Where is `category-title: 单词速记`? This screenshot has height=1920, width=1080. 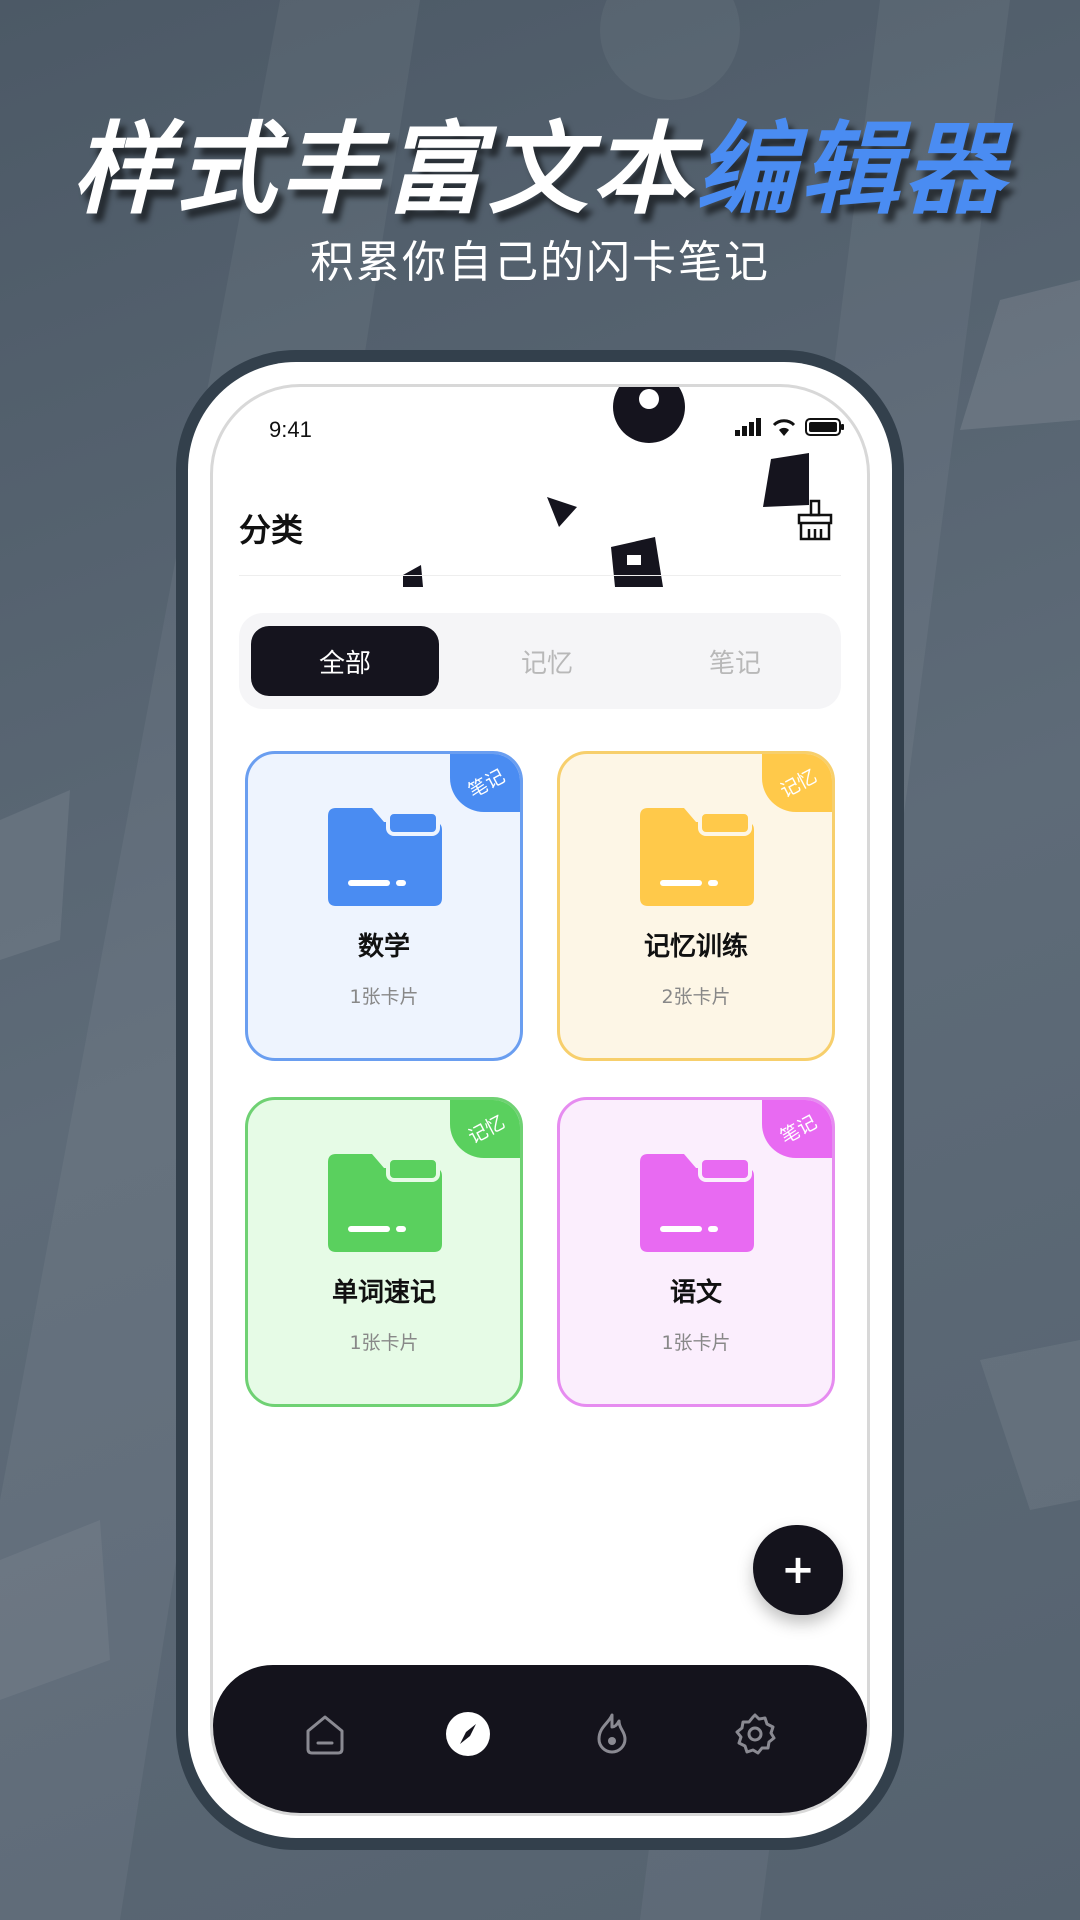 category-title: 单词速记 is located at coordinates (383, 1293).